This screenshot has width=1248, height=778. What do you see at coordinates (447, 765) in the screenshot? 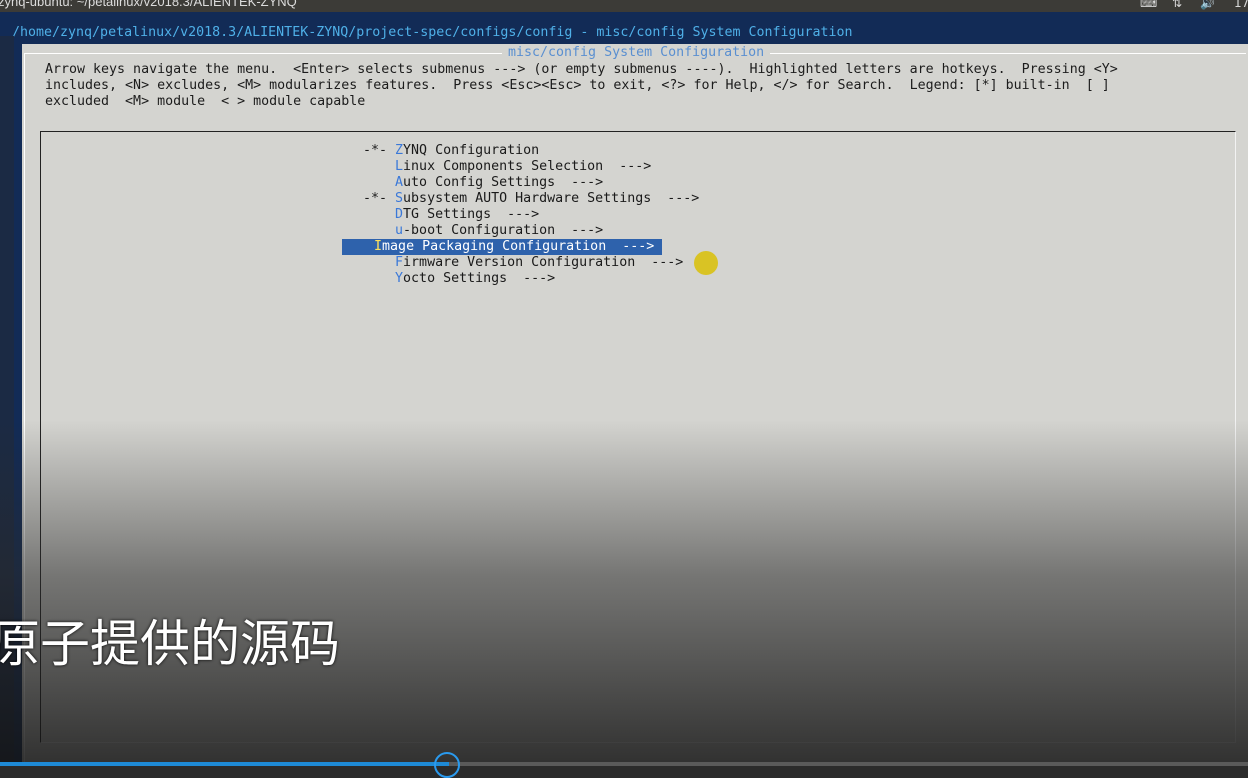
I see `video-progress-handle` at bounding box center [447, 765].